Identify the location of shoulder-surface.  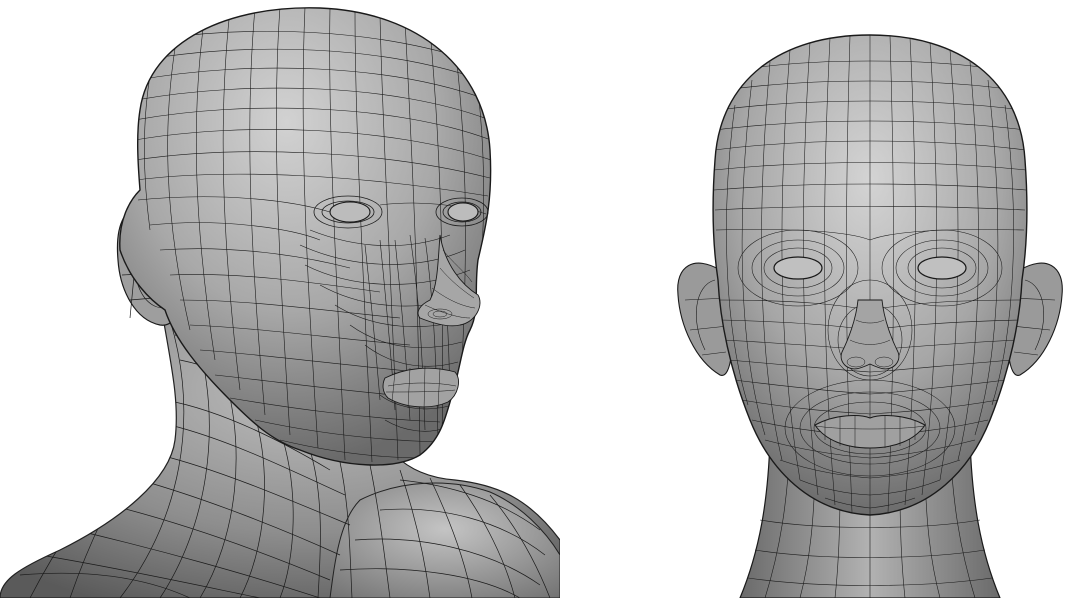
(444, 540).